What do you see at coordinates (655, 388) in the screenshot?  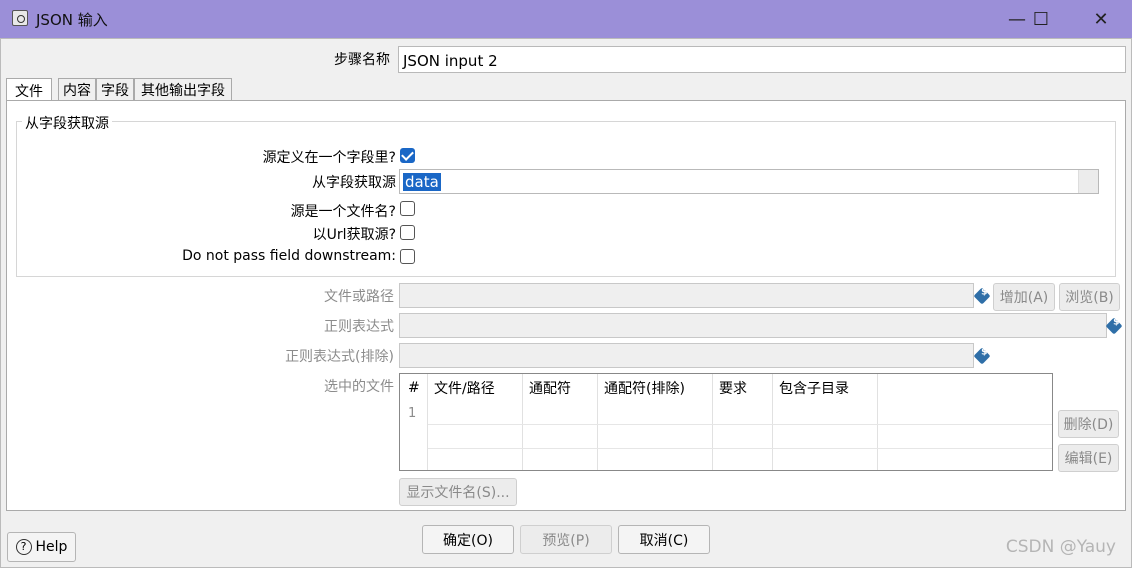 I see `table-header-wildcard-exclude: 通配符(排除)` at bounding box center [655, 388].